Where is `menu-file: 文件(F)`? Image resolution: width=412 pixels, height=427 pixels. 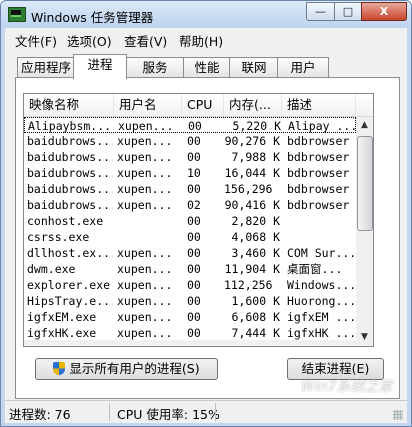 menu-file: 文件(F) is located at coordinates (36, 40).